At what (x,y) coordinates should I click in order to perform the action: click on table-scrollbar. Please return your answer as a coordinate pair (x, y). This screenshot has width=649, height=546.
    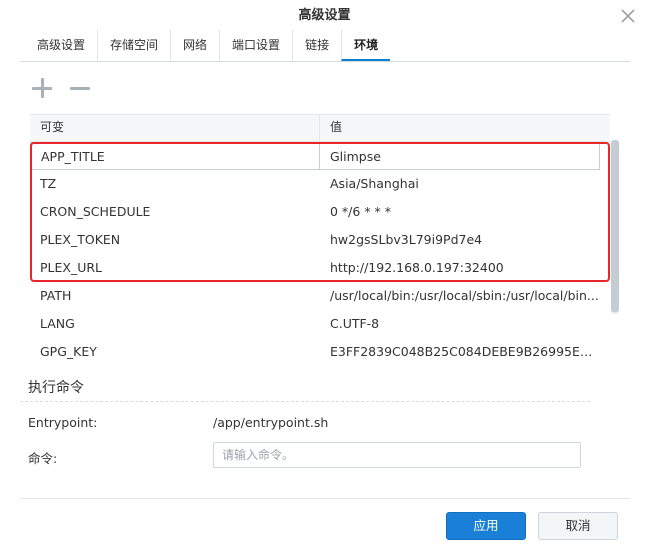
    Looking at the image, I should click on (615, 227).